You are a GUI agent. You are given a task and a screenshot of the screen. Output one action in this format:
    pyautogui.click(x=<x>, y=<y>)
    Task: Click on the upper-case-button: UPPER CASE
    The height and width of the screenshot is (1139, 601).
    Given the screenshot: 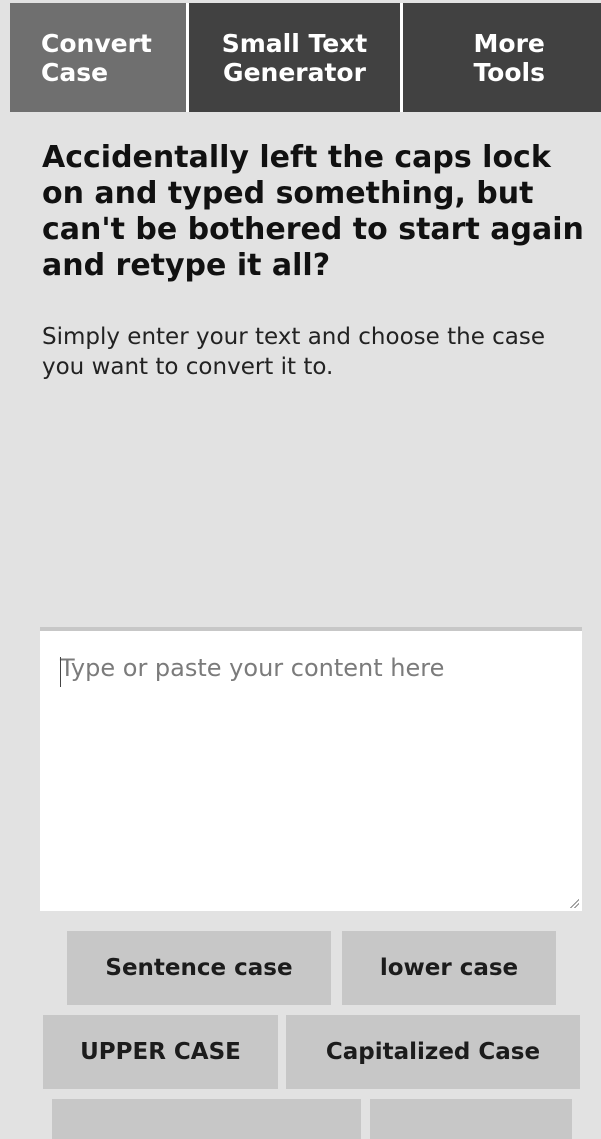 What is the action you would take?
    pyautogui.click(x=160, y=1052)
    